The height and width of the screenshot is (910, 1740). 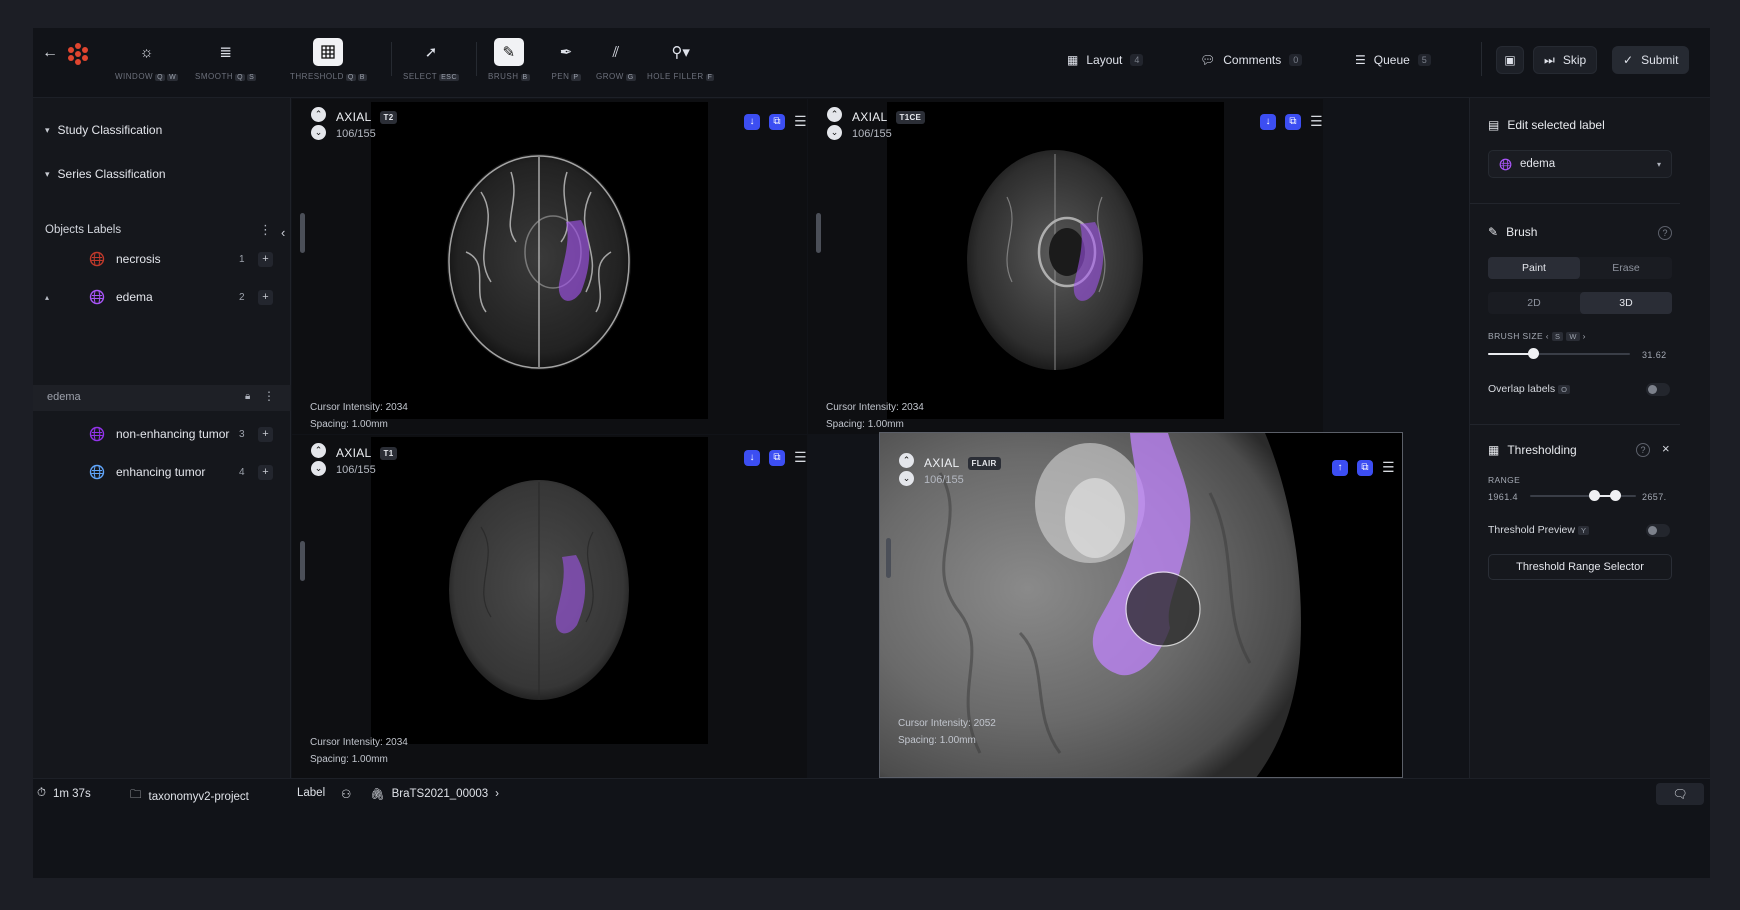 I want to click on upload-icon: ↑, so click(x=1340, y=468).